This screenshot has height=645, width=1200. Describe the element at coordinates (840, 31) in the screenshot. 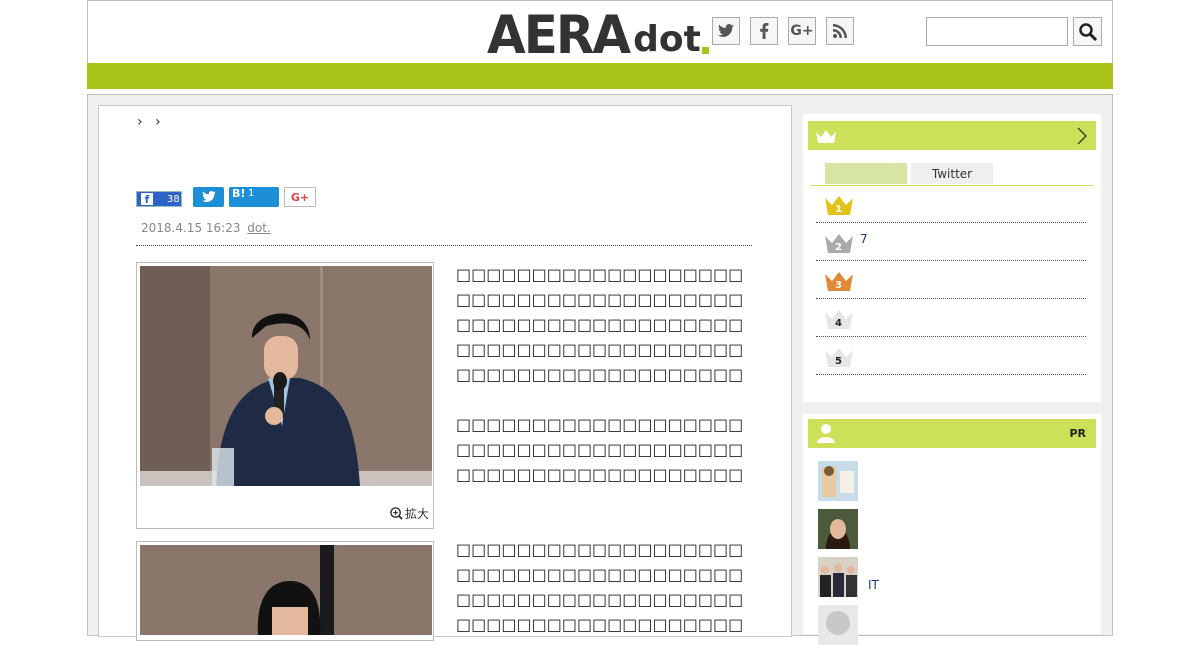

I see `rss-icon` at that location.